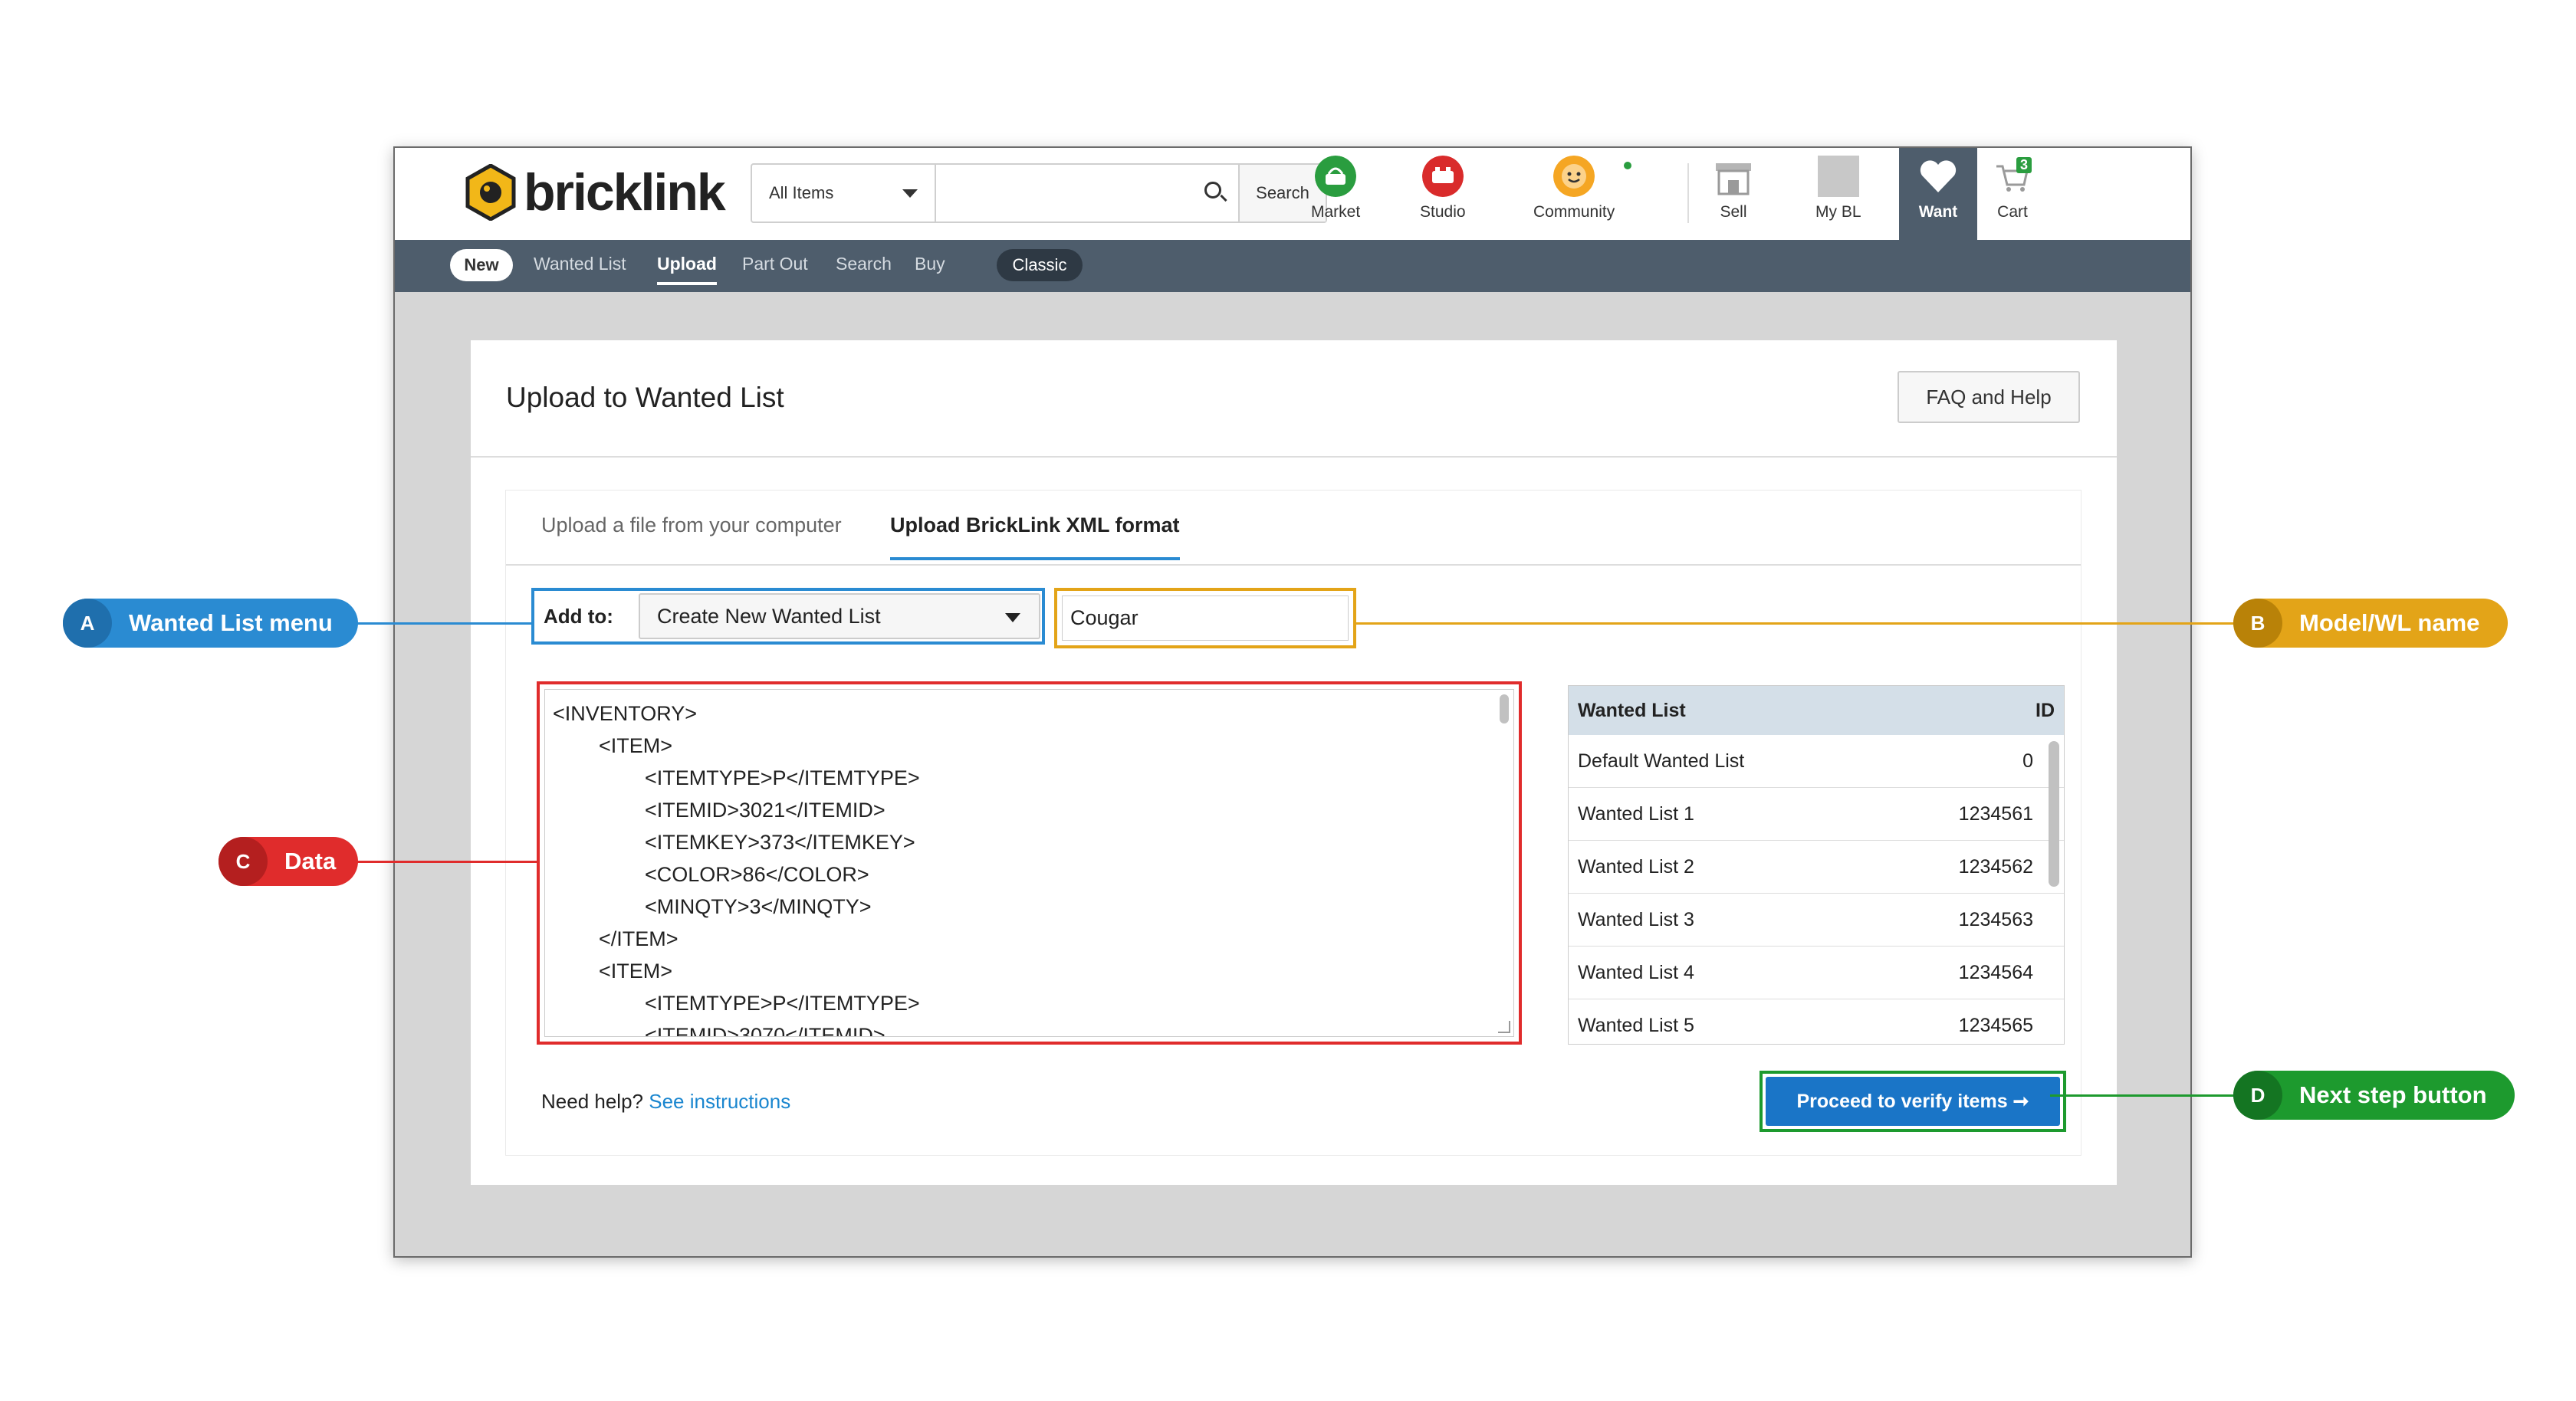 The width and height of the screenshot is (2576, 1401). What do you see at coordinates (638, 938) in the screenshot?
I see `xml-line: </ITEM>` at bounding box center [638, 938].